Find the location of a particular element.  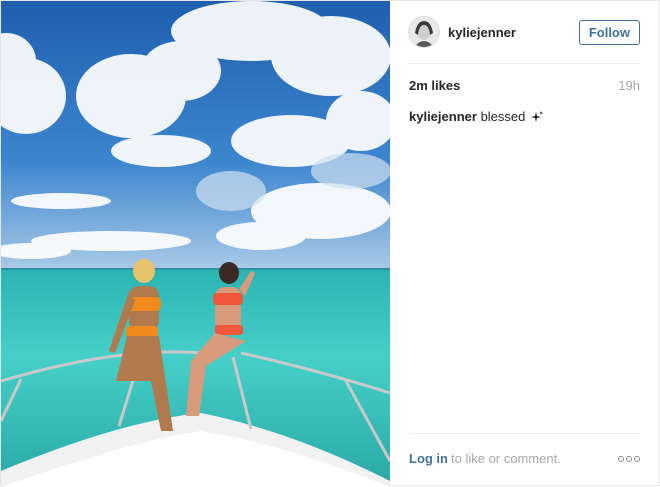

follow-button: Follow is located at coordinates (609, 32).